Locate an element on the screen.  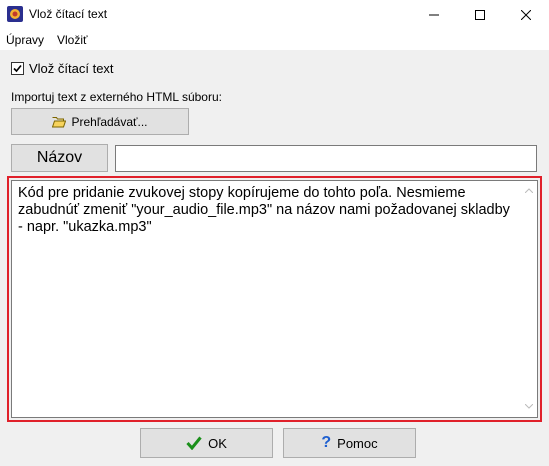
help-button-label: Pomoc is located at coordinates (357, 443).